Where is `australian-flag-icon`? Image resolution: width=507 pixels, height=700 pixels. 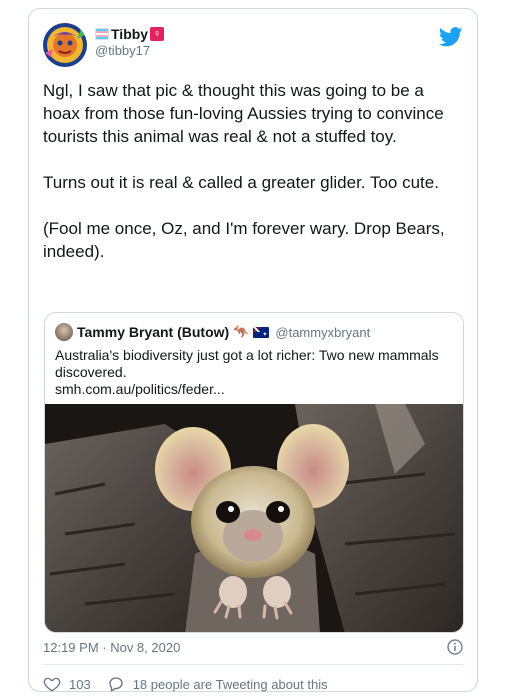
australian-flag-icon is located at coordinates (261, 332).